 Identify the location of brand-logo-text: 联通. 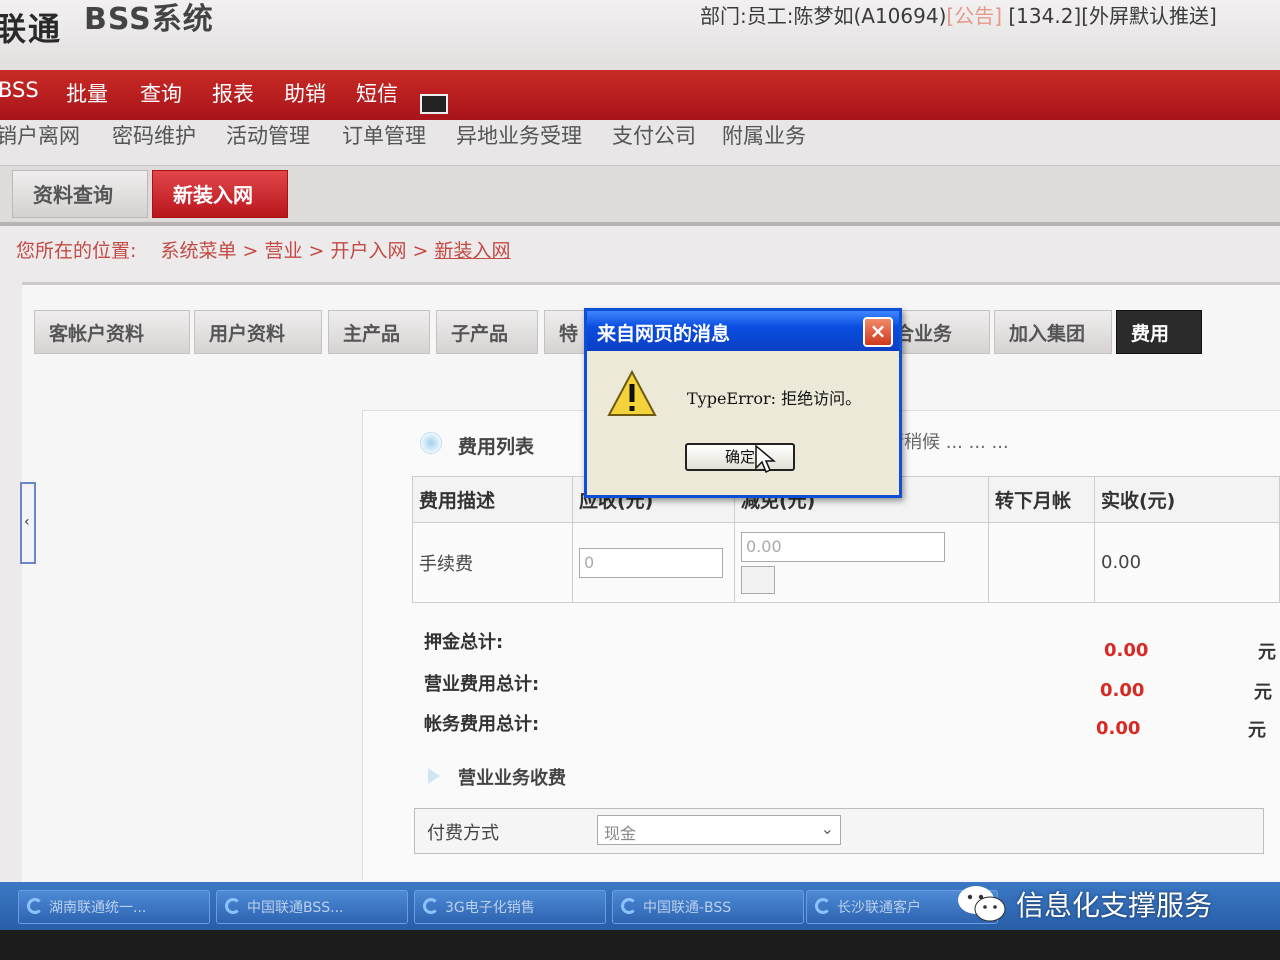
(31, 29).